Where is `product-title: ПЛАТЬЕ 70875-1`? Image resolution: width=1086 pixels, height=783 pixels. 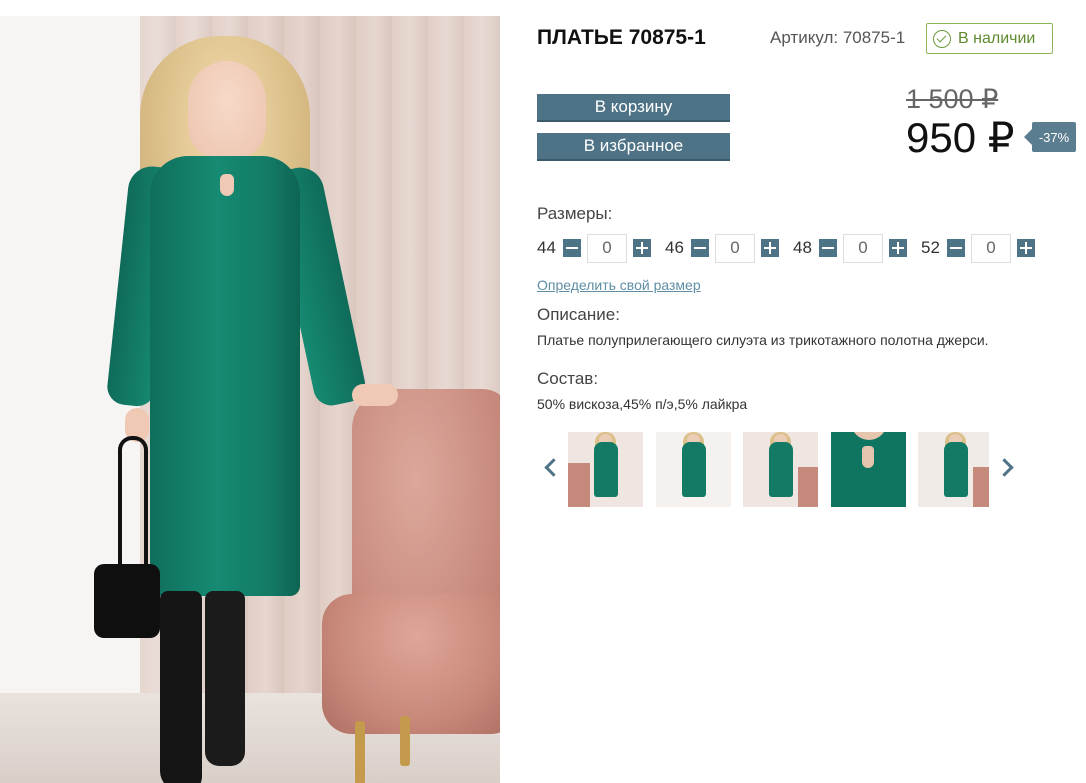
product-title: ПЛАТЬЕ 70875-1 is located at coordinates (621, 37).